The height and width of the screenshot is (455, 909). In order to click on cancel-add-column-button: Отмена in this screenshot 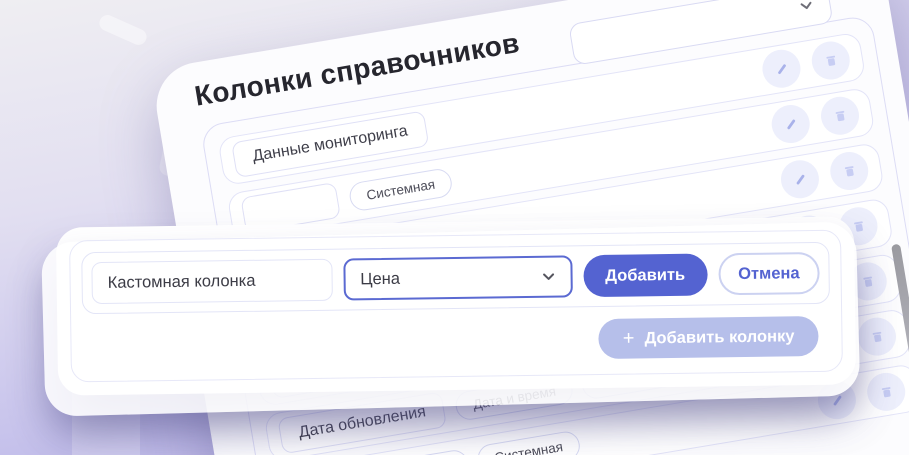, I will do `click(768, 273)`.